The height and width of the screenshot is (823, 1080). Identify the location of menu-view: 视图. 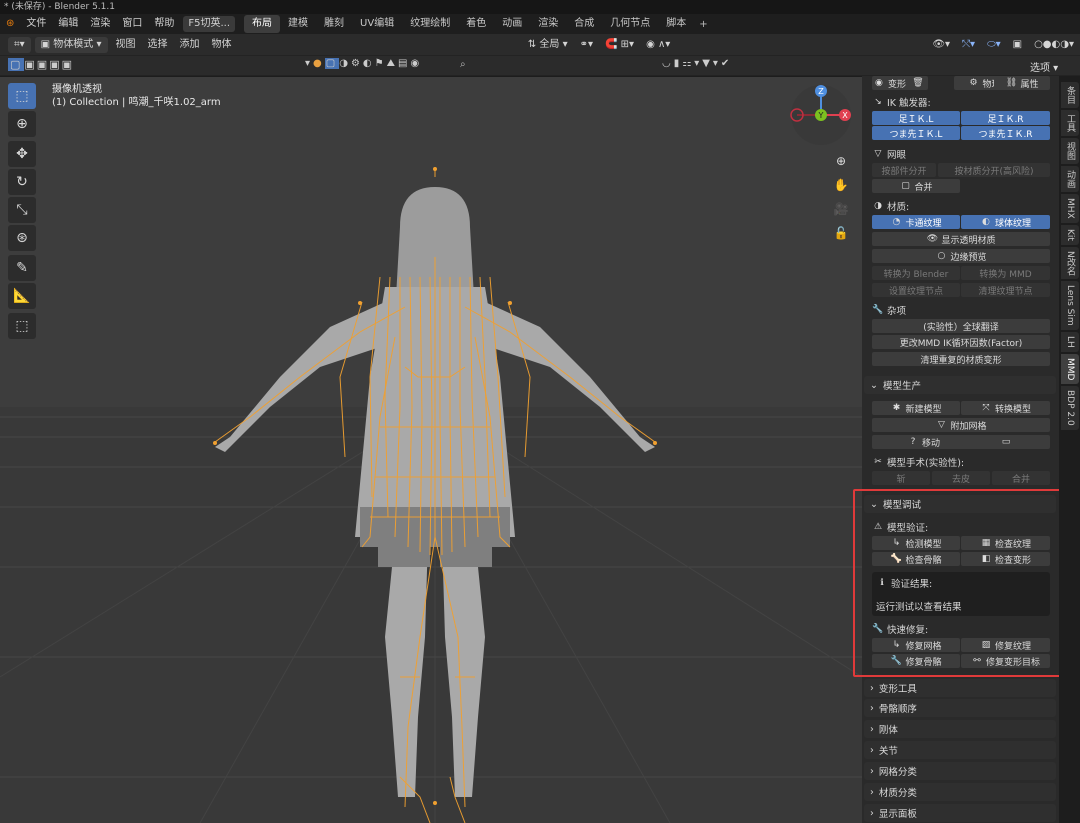
(126, 45).